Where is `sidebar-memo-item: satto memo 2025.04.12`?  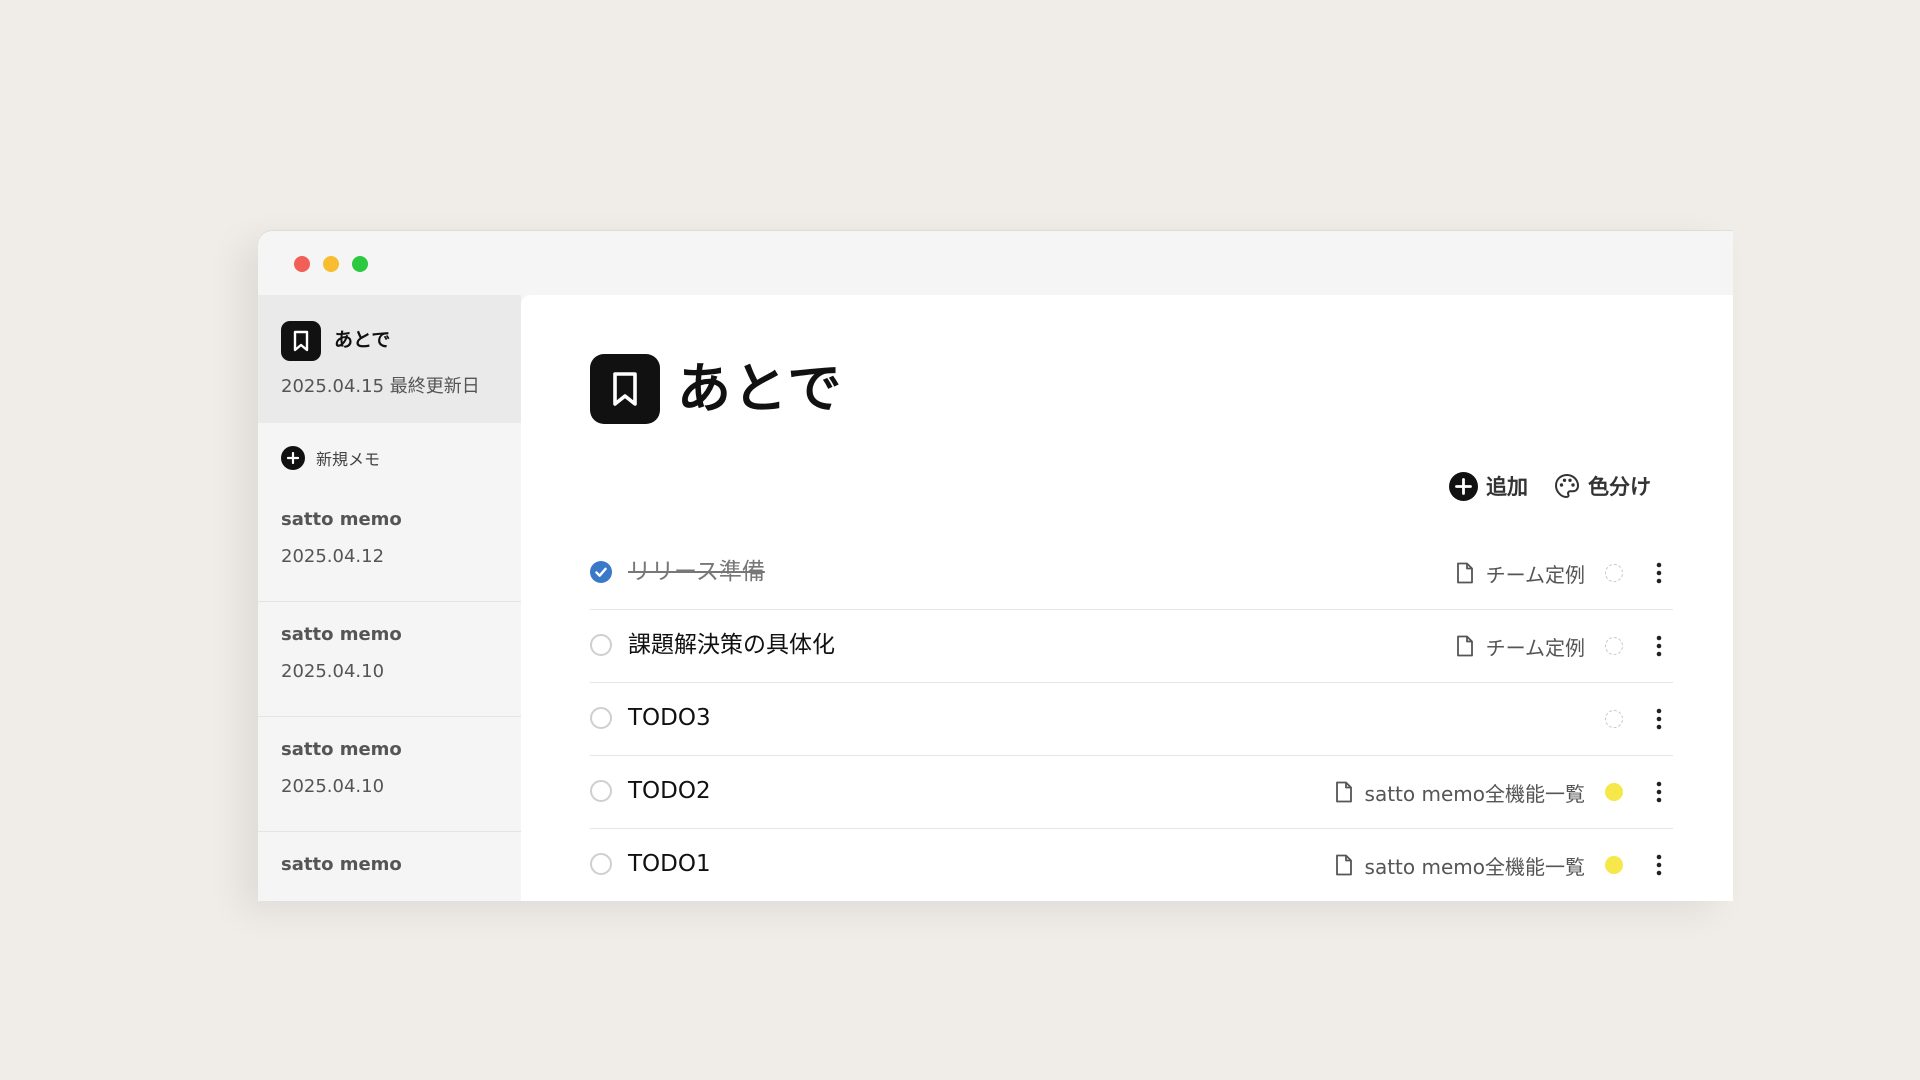
sidebar-memo-item: satto memo 2025.04.12 is located at coordinates (389, 544).